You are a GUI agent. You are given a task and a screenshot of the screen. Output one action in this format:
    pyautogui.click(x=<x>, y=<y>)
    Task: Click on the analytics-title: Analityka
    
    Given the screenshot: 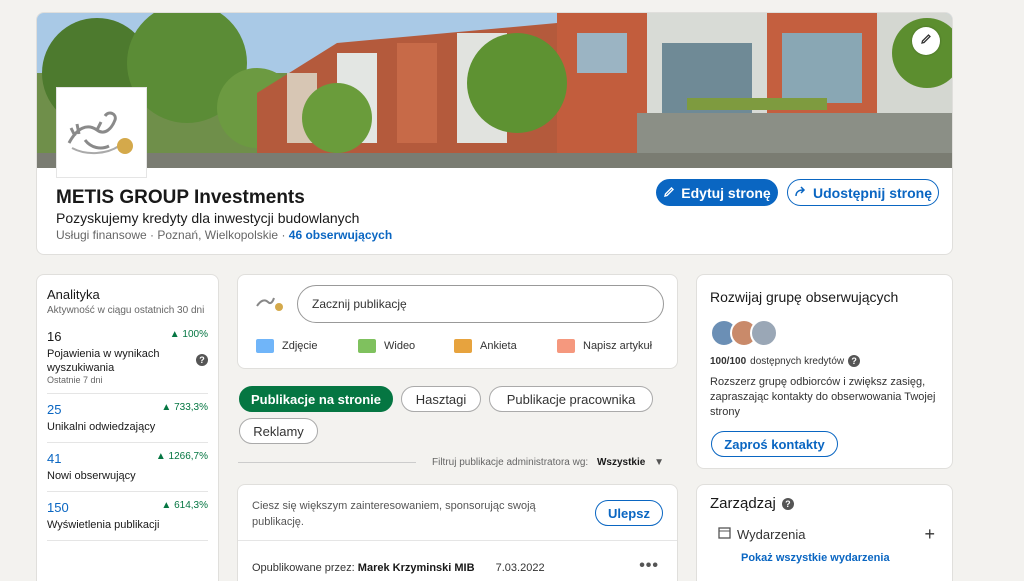 What is the action you would take?
    pyautogui.click(x=73, y=294)
    